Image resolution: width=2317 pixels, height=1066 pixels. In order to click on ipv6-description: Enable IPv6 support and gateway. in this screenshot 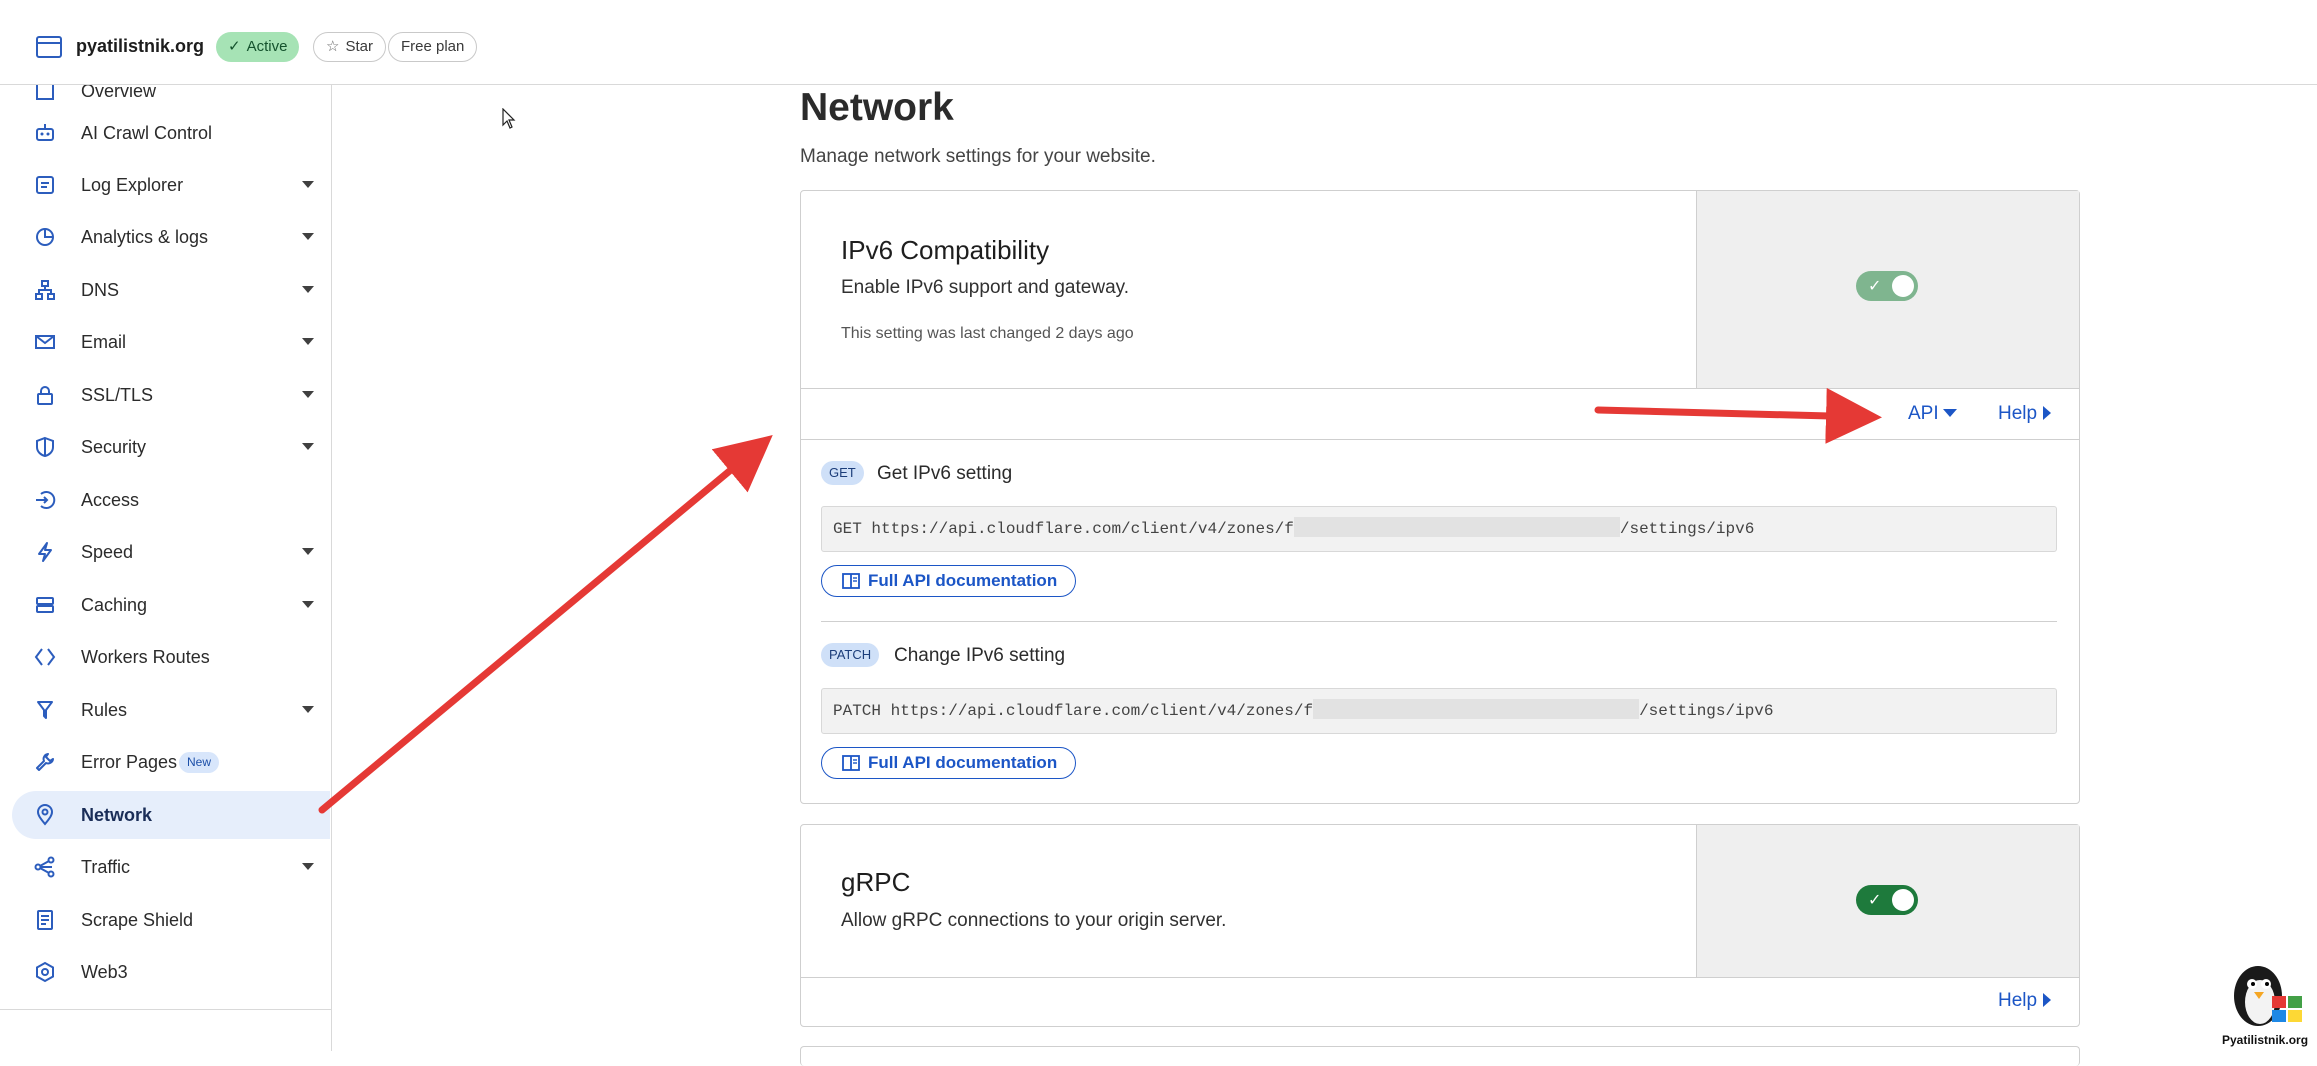, I will do `click(985, 287)`.